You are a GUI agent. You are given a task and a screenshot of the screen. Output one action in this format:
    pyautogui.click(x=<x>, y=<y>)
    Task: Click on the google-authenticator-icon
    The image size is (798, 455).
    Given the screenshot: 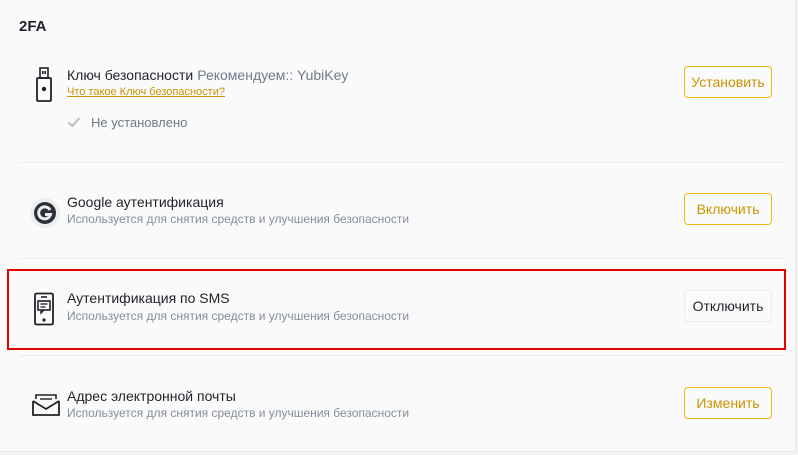 What is the action you would take?
    pyautogui.click(x=45, y=215)
    